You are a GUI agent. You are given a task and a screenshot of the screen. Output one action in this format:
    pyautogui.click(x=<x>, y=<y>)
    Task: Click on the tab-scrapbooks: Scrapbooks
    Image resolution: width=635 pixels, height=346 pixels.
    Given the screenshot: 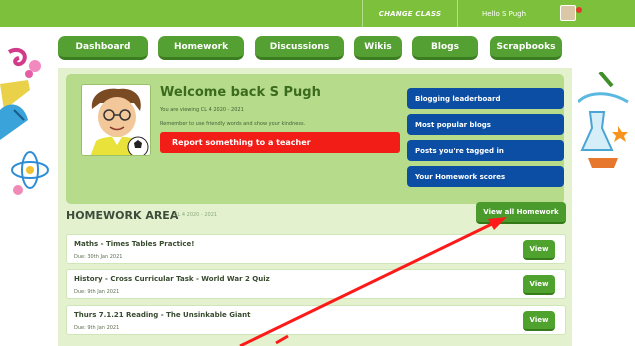 What is the action you would take?
    pyautogui.click(x=526, y=48)
    